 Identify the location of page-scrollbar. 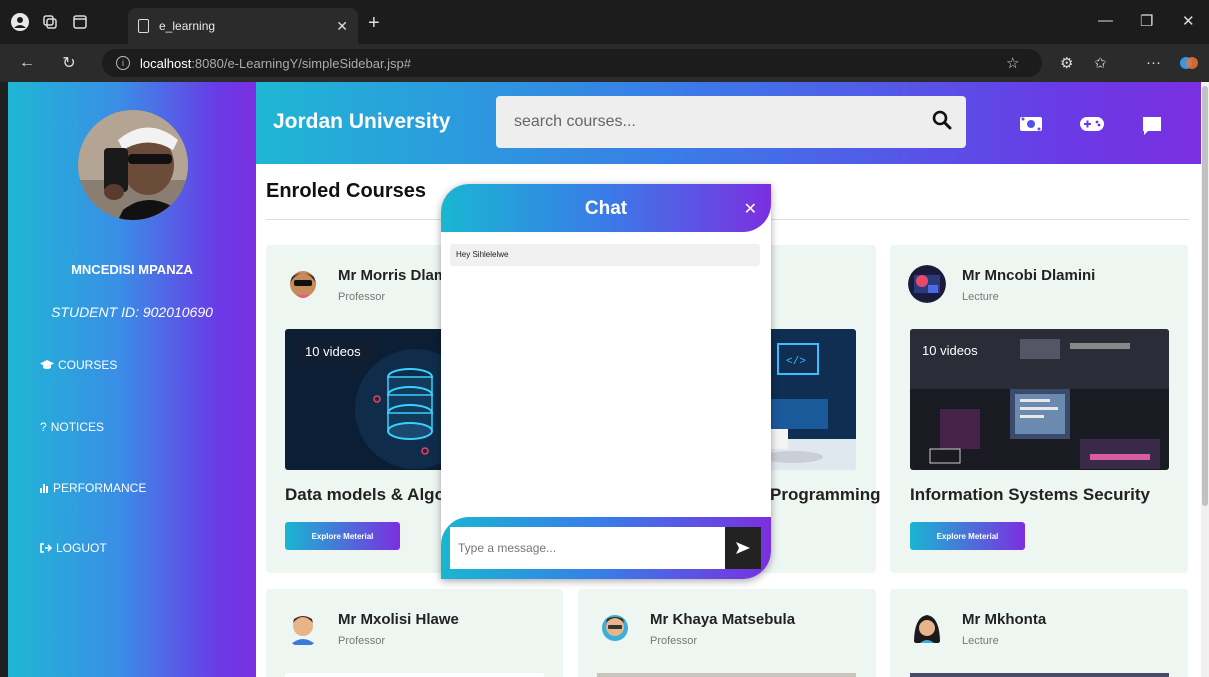
(1205, 379).